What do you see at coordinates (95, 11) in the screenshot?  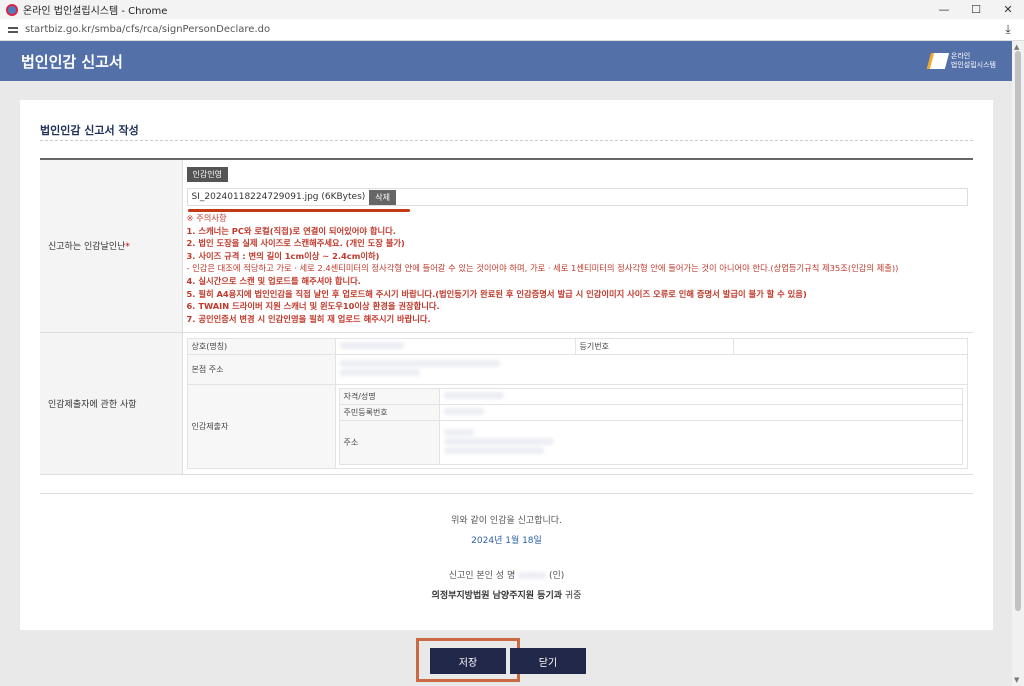 I see `window-title: 온라인 법인설립시스템 - Chrome` at bounding box center [95, 11].